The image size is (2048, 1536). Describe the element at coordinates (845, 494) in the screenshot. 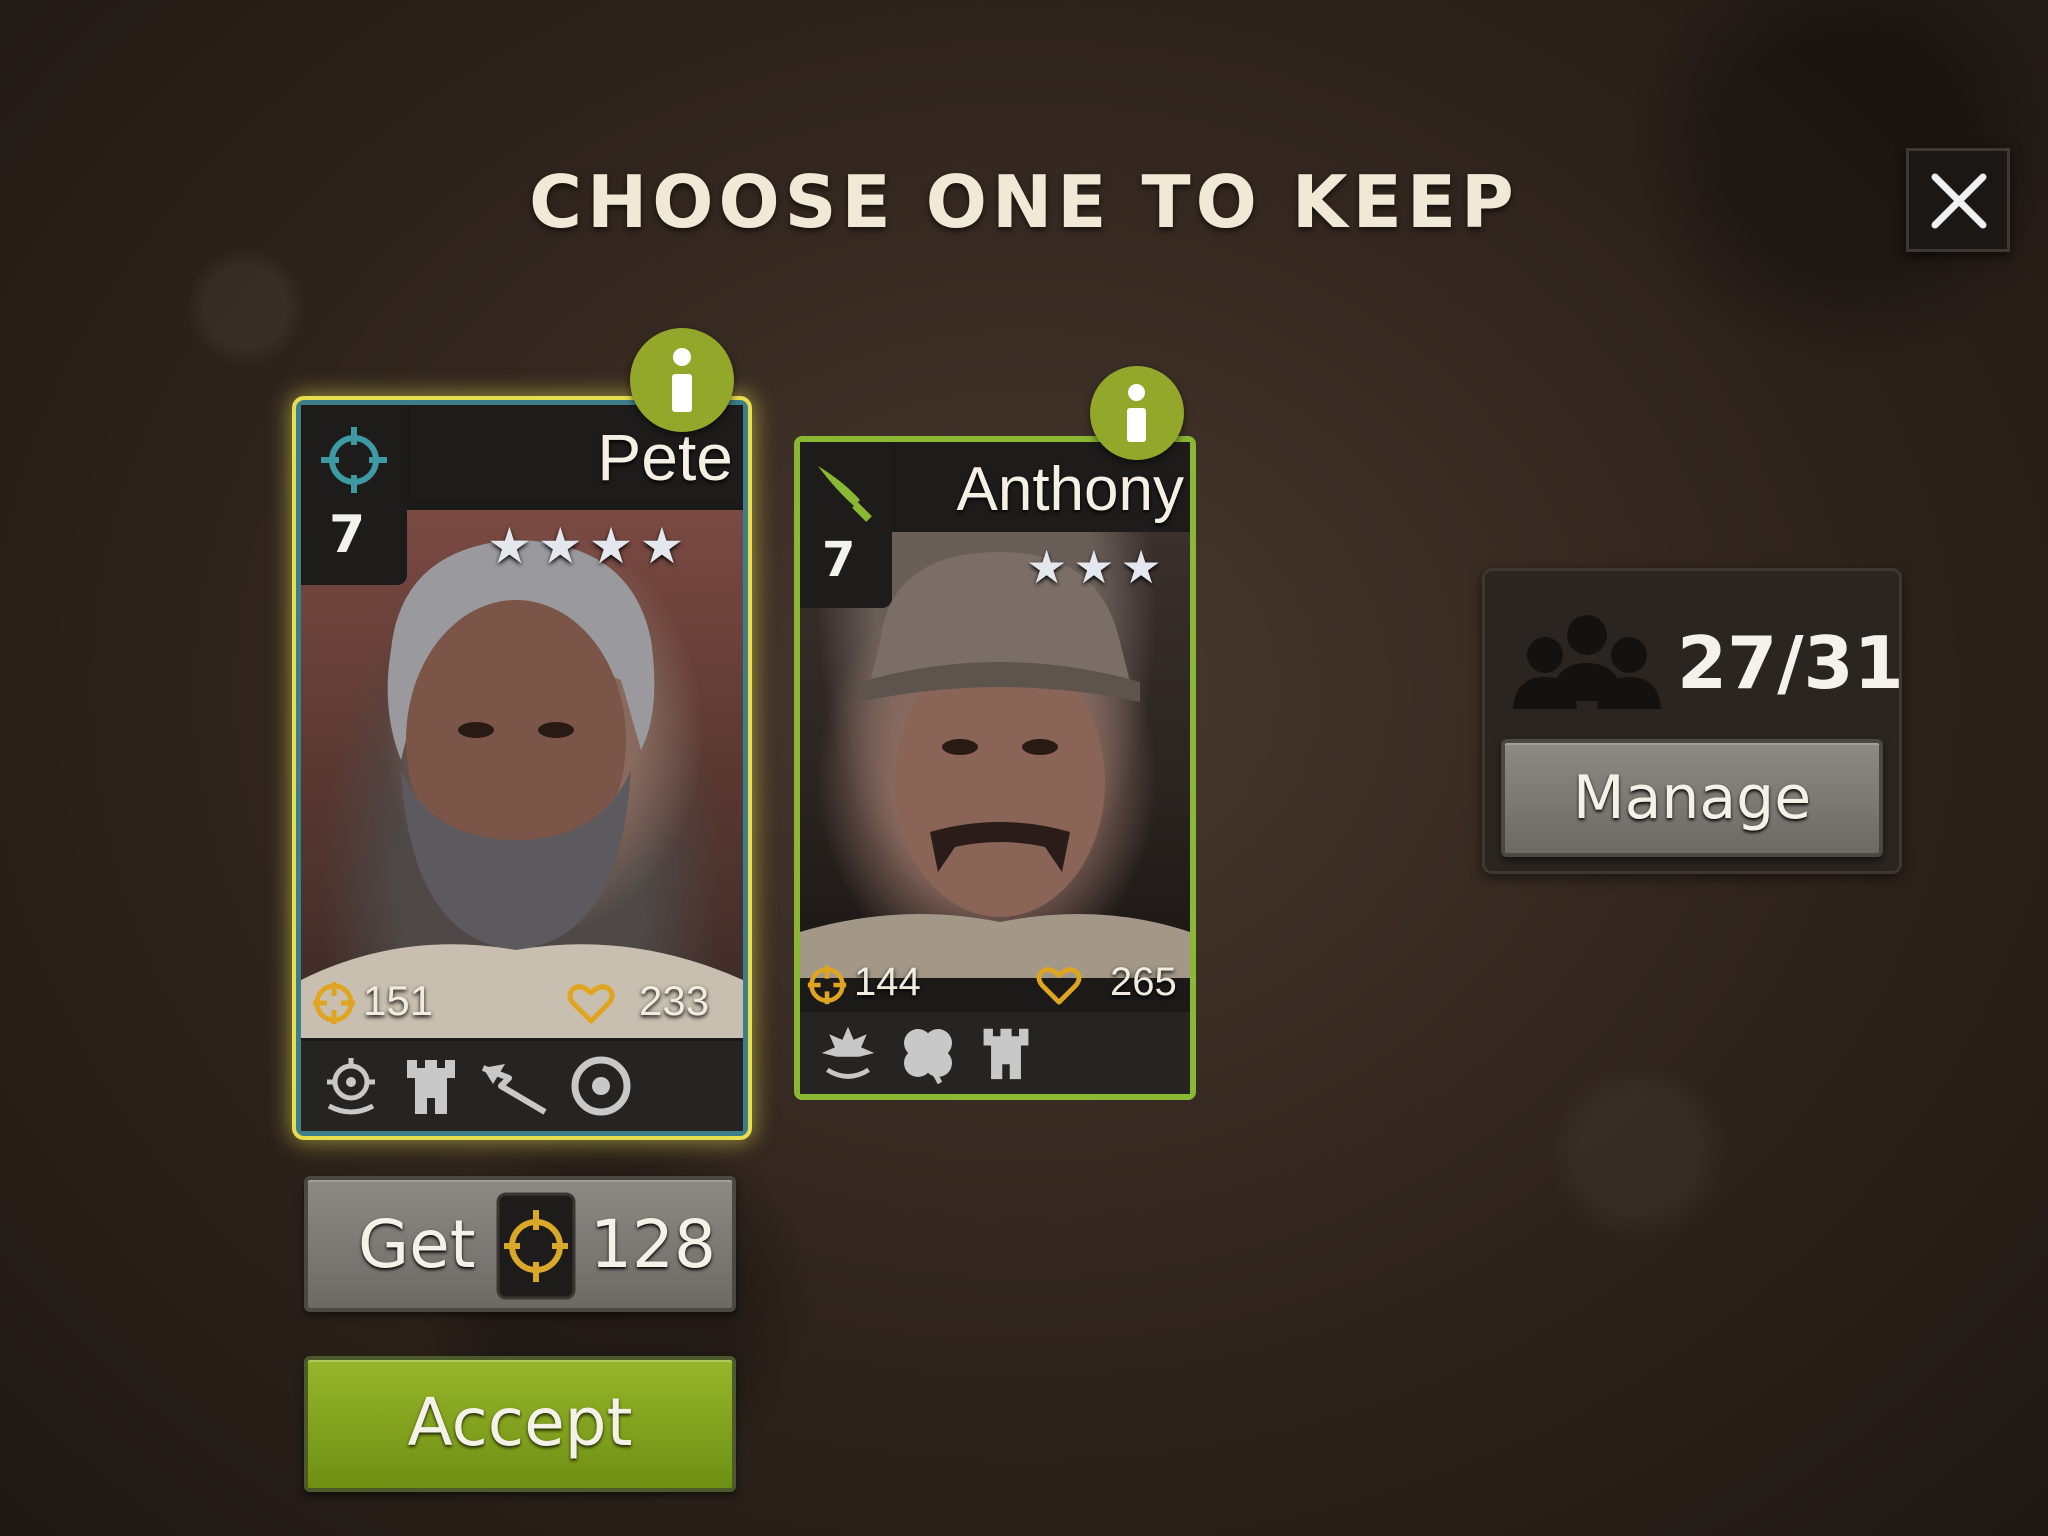

I see `machete-icon` at that location.